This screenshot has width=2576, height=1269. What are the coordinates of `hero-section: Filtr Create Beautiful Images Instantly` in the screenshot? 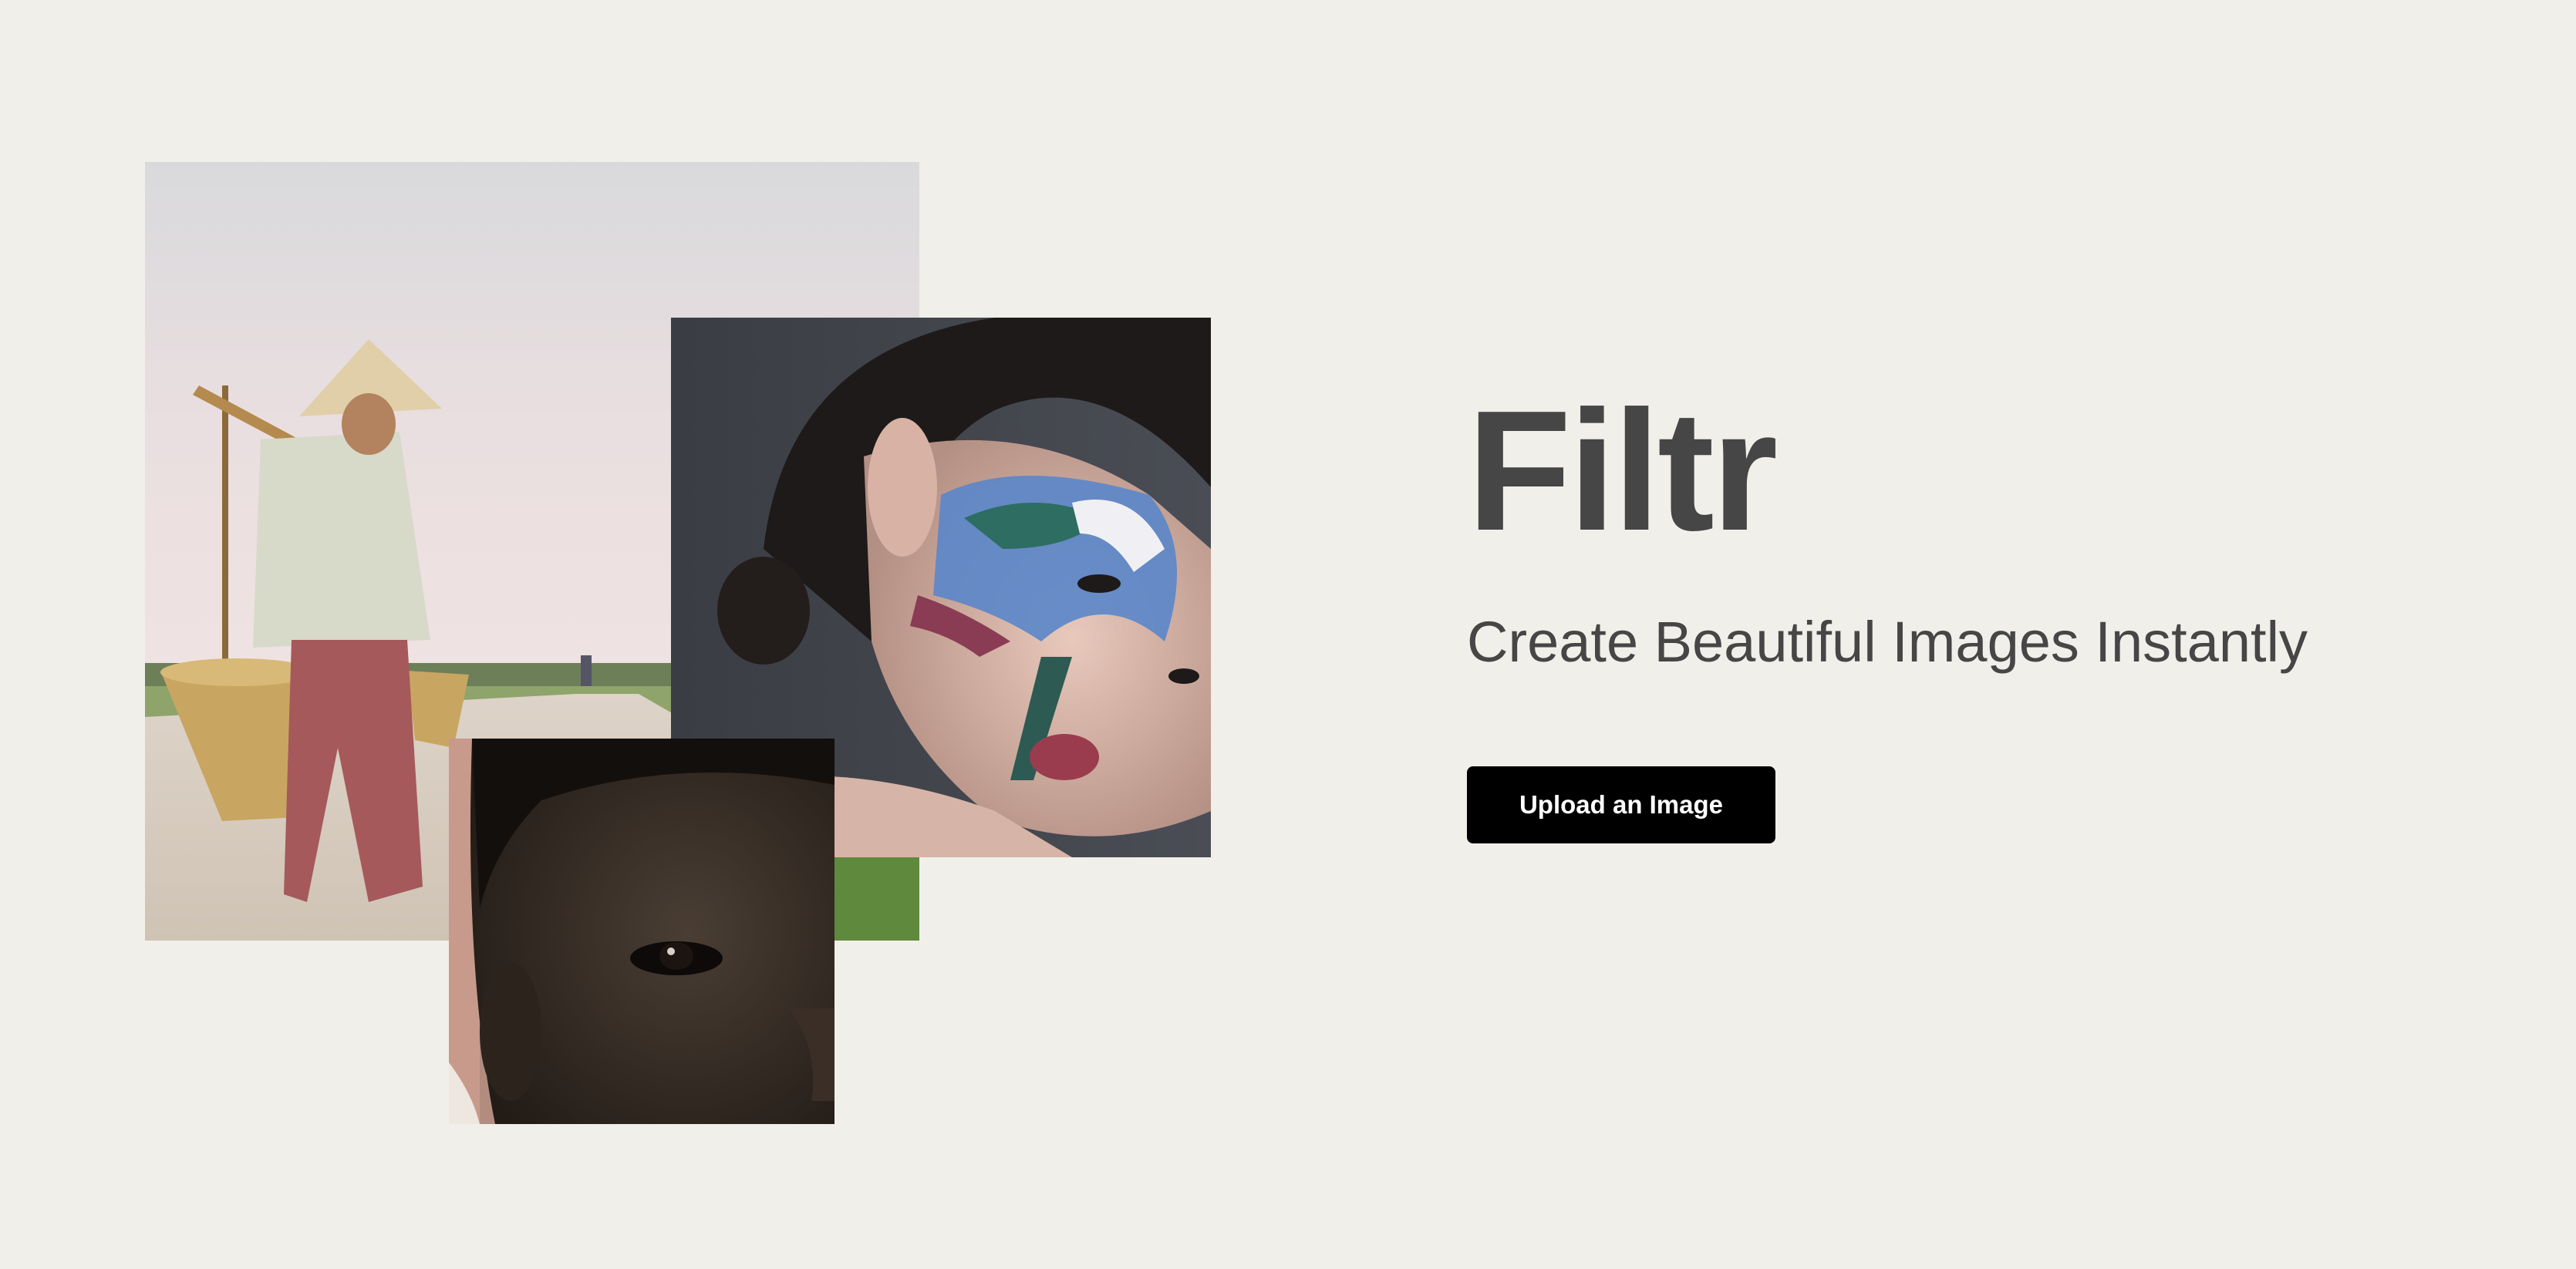 It's located at (1968, 529).